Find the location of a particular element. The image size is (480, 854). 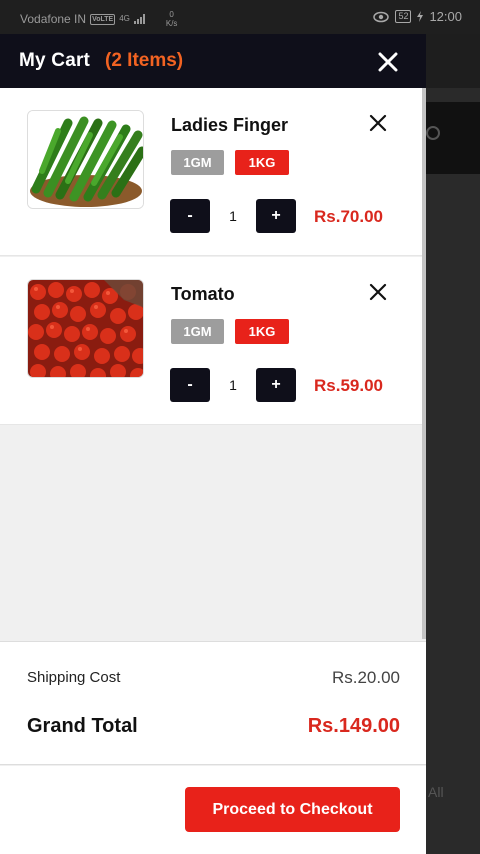

clock: 12:00 is located at coordinates (445, 16).